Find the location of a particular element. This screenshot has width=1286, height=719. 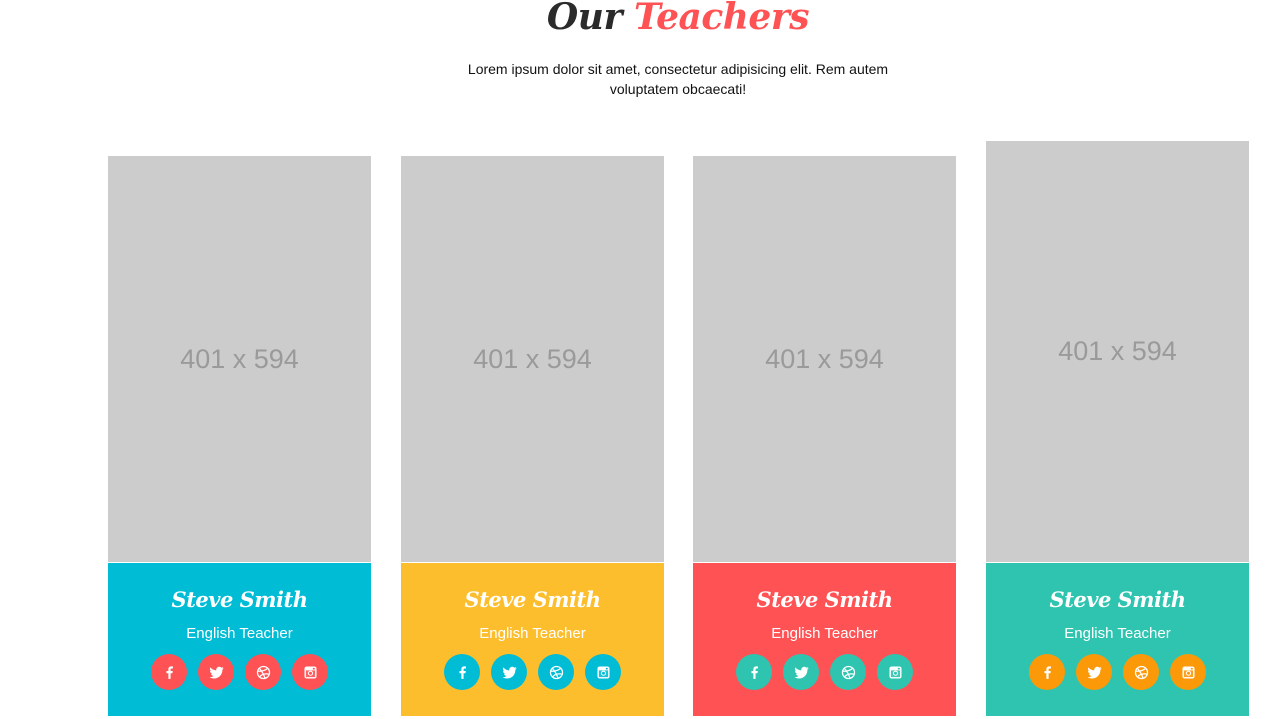

section-title: Our Teachers is located at coordinates (643, 19).